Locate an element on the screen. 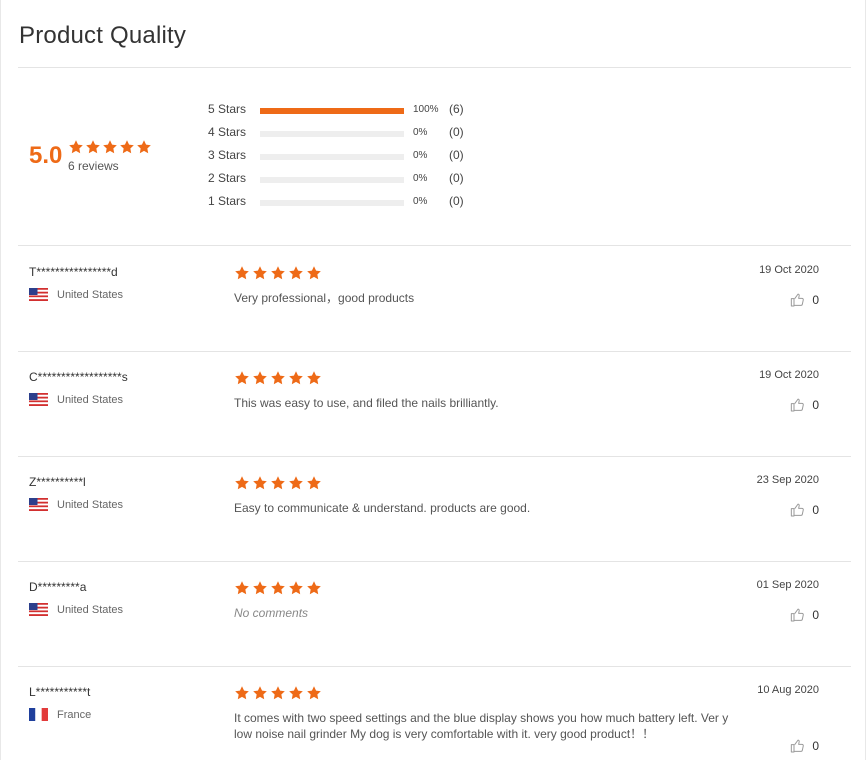 The image size is (866, 771). average-rating: 5.0 is located at coordinates (46, 155).